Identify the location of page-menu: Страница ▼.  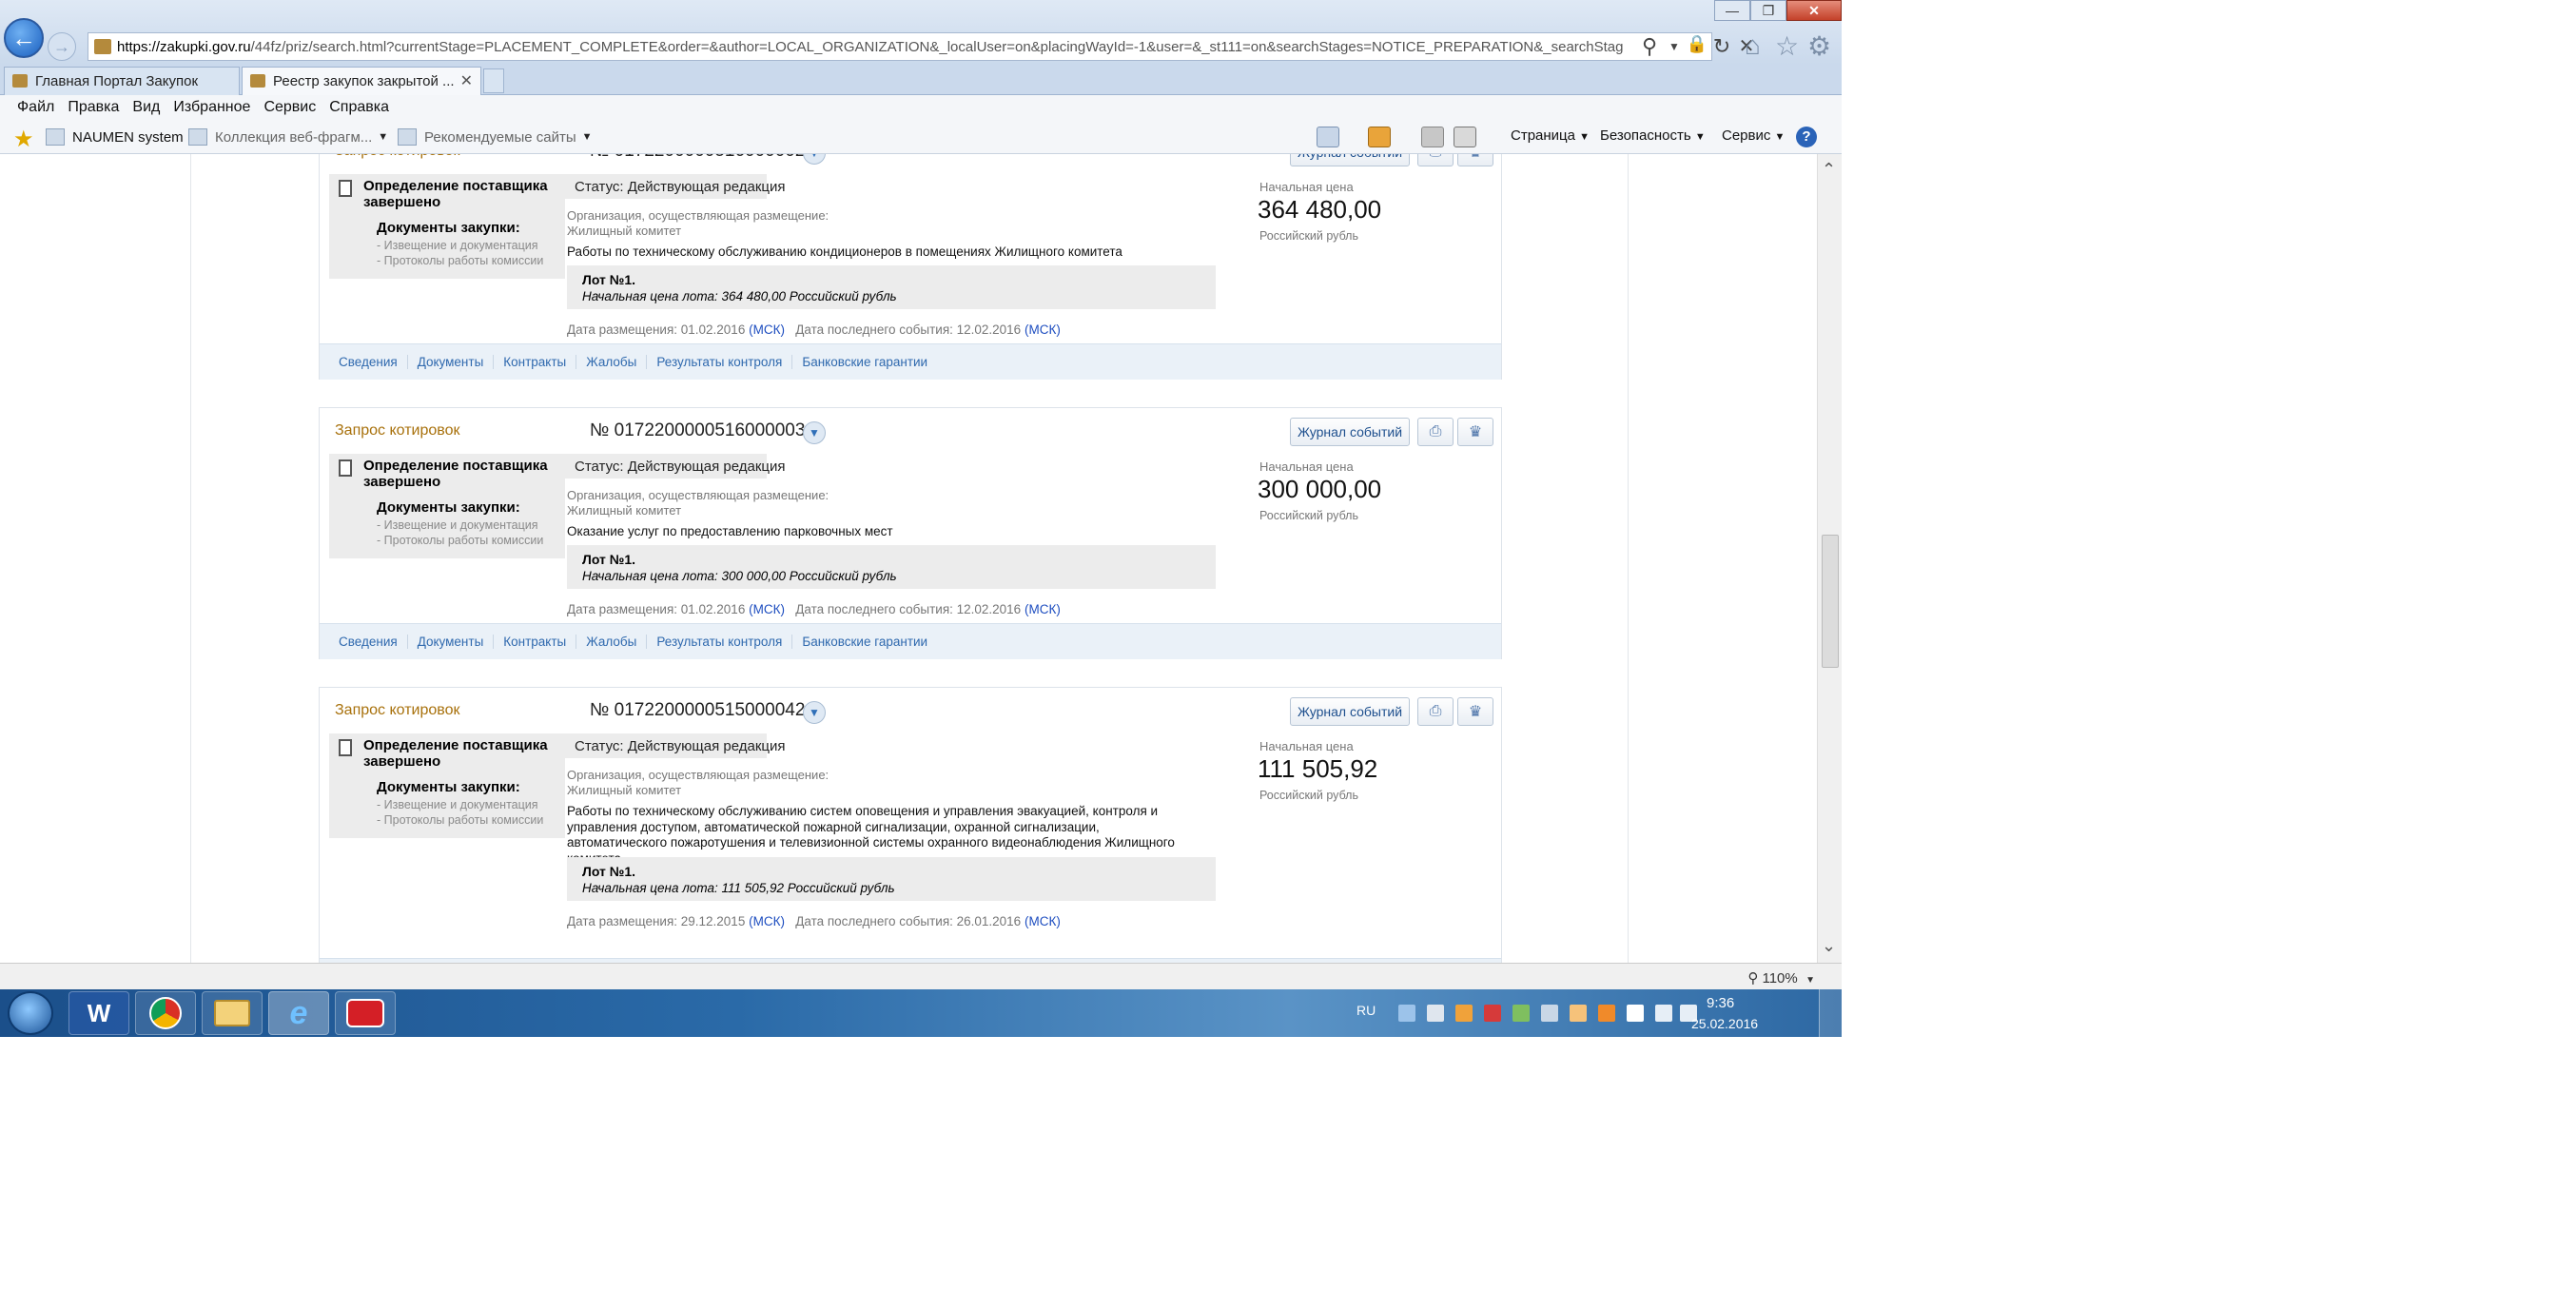
(1550, 135).